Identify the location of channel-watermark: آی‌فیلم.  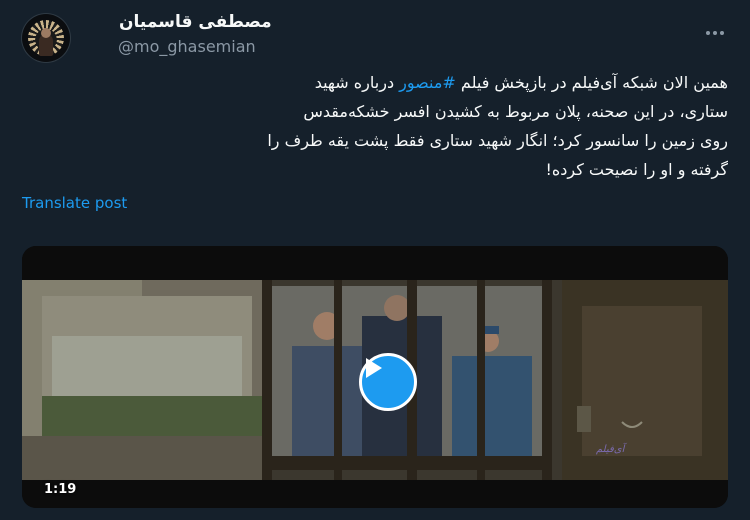
(610, 449).